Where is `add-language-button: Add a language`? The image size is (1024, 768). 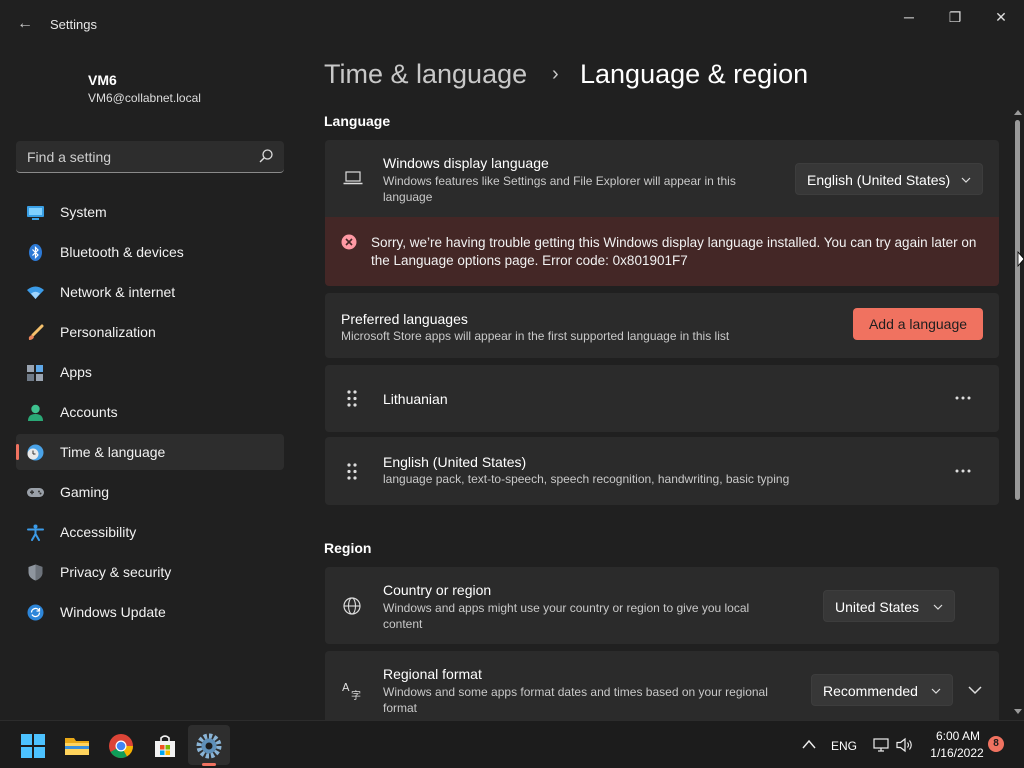
add-language-button: Add a language is located at coordinates (918, 324).